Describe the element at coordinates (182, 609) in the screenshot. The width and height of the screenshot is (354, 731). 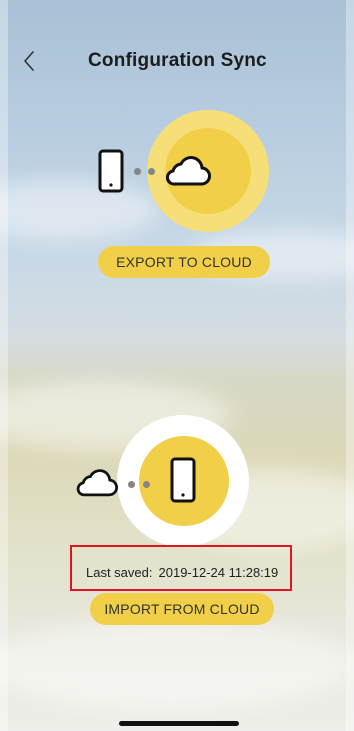
I see `import-from-cloud-button: IMPORT FROM CLOUD` at that location.